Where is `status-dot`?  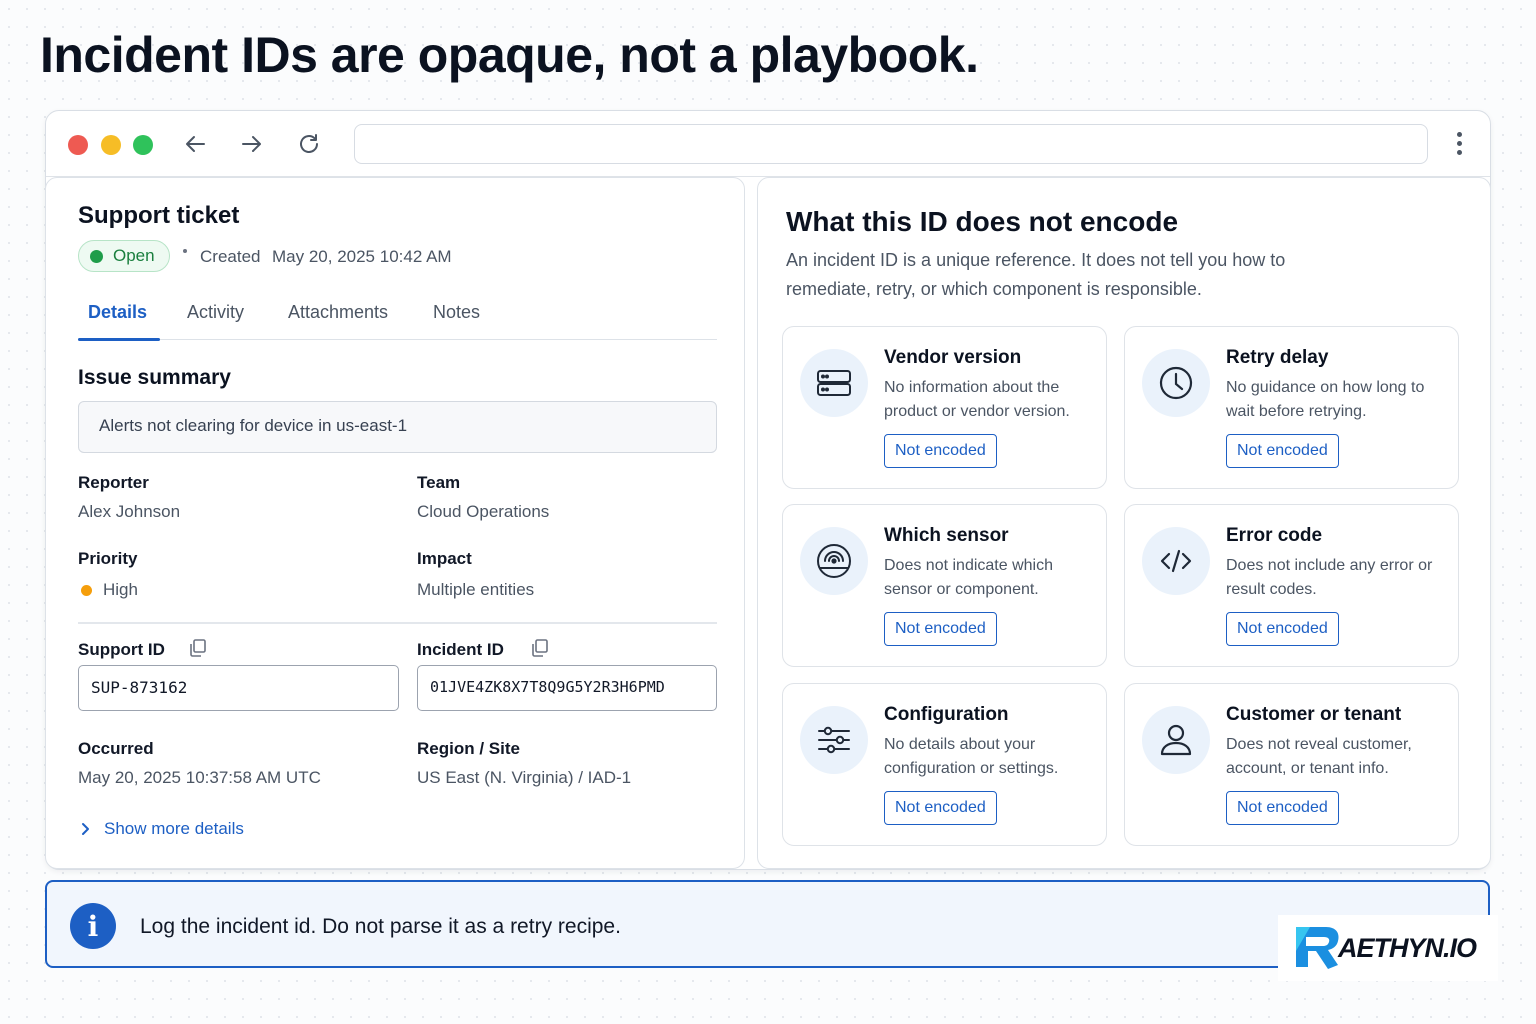 status-dot is located at coordinates (96, 256).